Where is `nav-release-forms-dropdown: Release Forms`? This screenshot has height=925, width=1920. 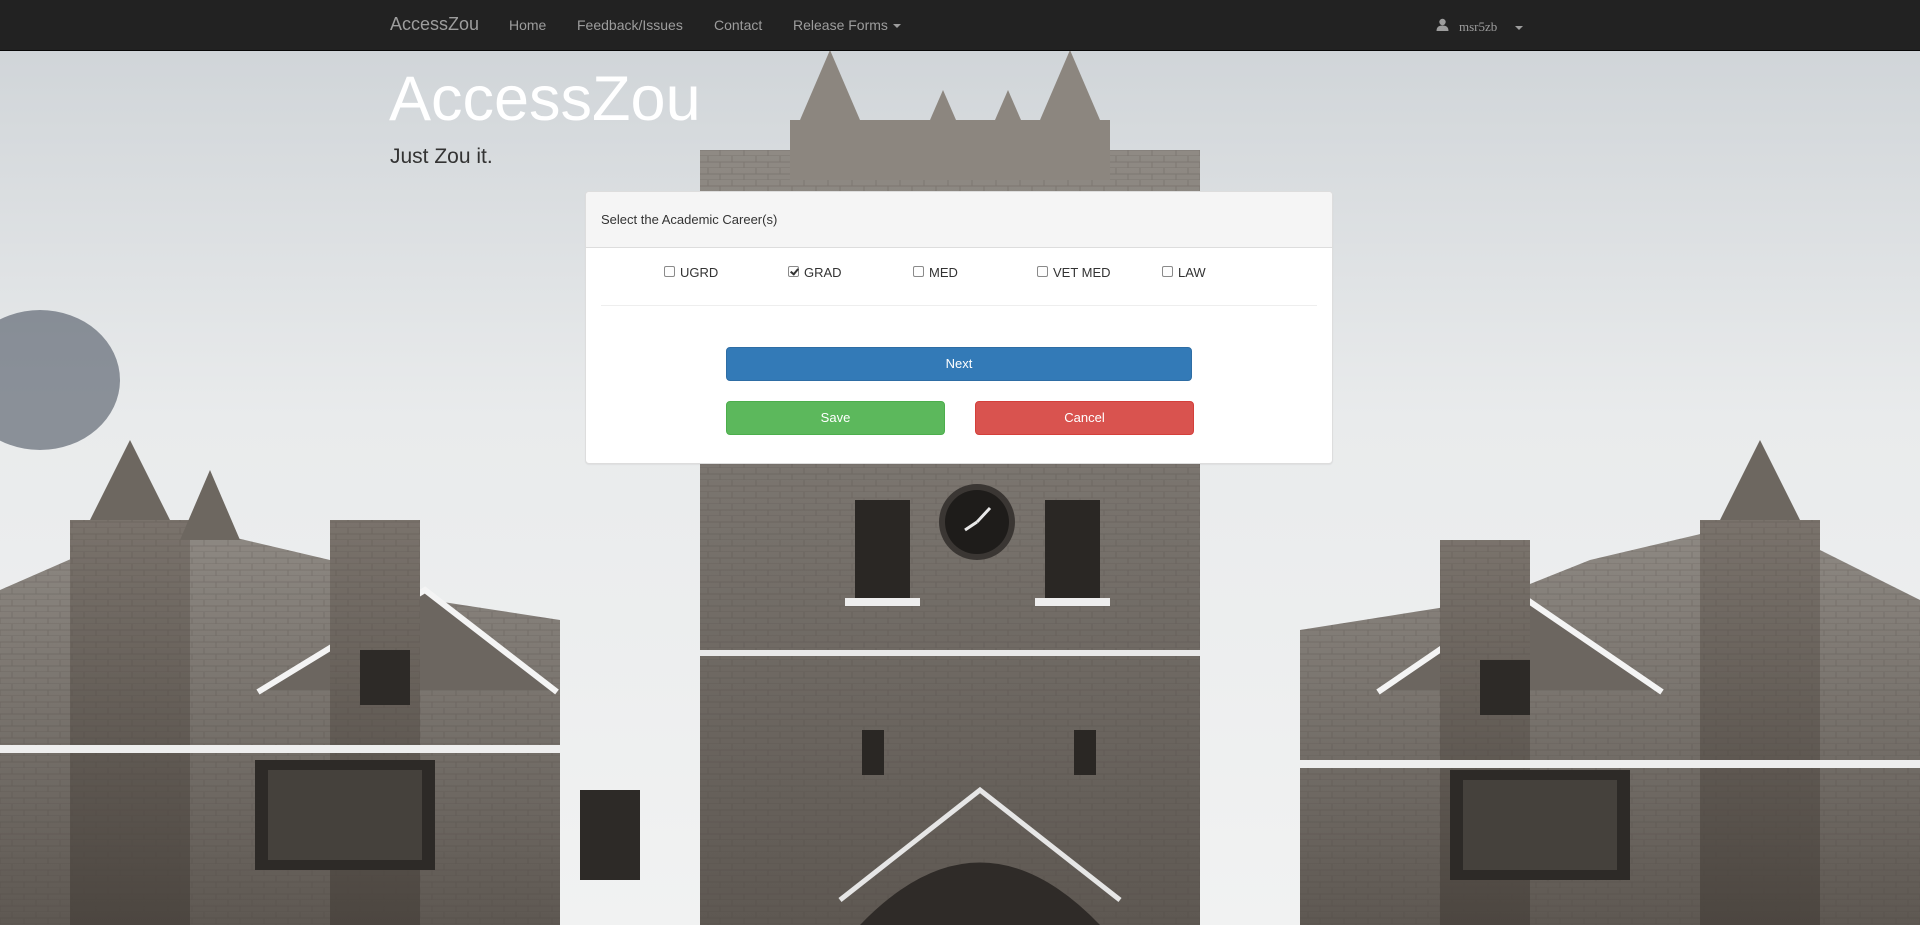 nav-release-forms-dropdown: Release Forms is located at coordinates (847, 25).